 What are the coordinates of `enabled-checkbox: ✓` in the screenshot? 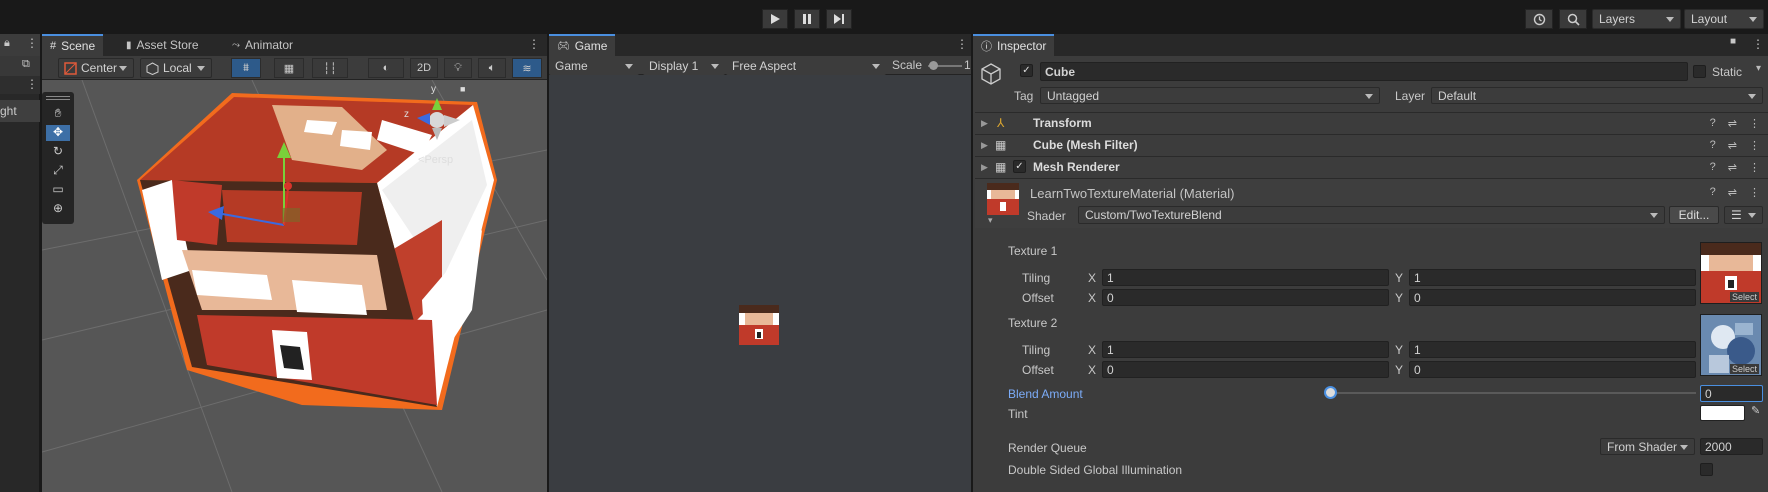 It's located at (1019, 166).